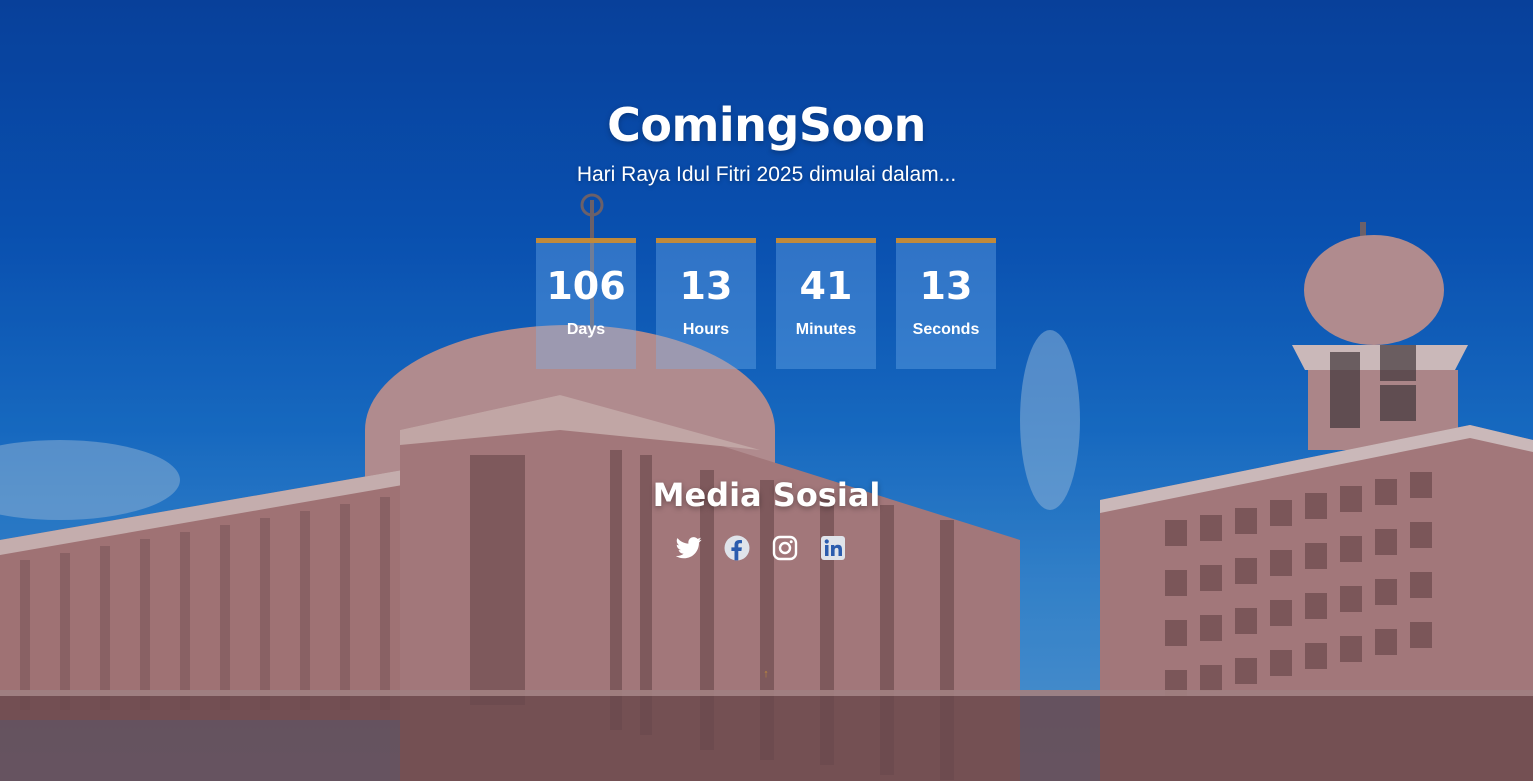 This screenshot has width=1533, height=781. What do you see at coordinates (826, 286) in the screenshot?
I see `countdown-minutes-value: 41` at bounding box center [826, 286].